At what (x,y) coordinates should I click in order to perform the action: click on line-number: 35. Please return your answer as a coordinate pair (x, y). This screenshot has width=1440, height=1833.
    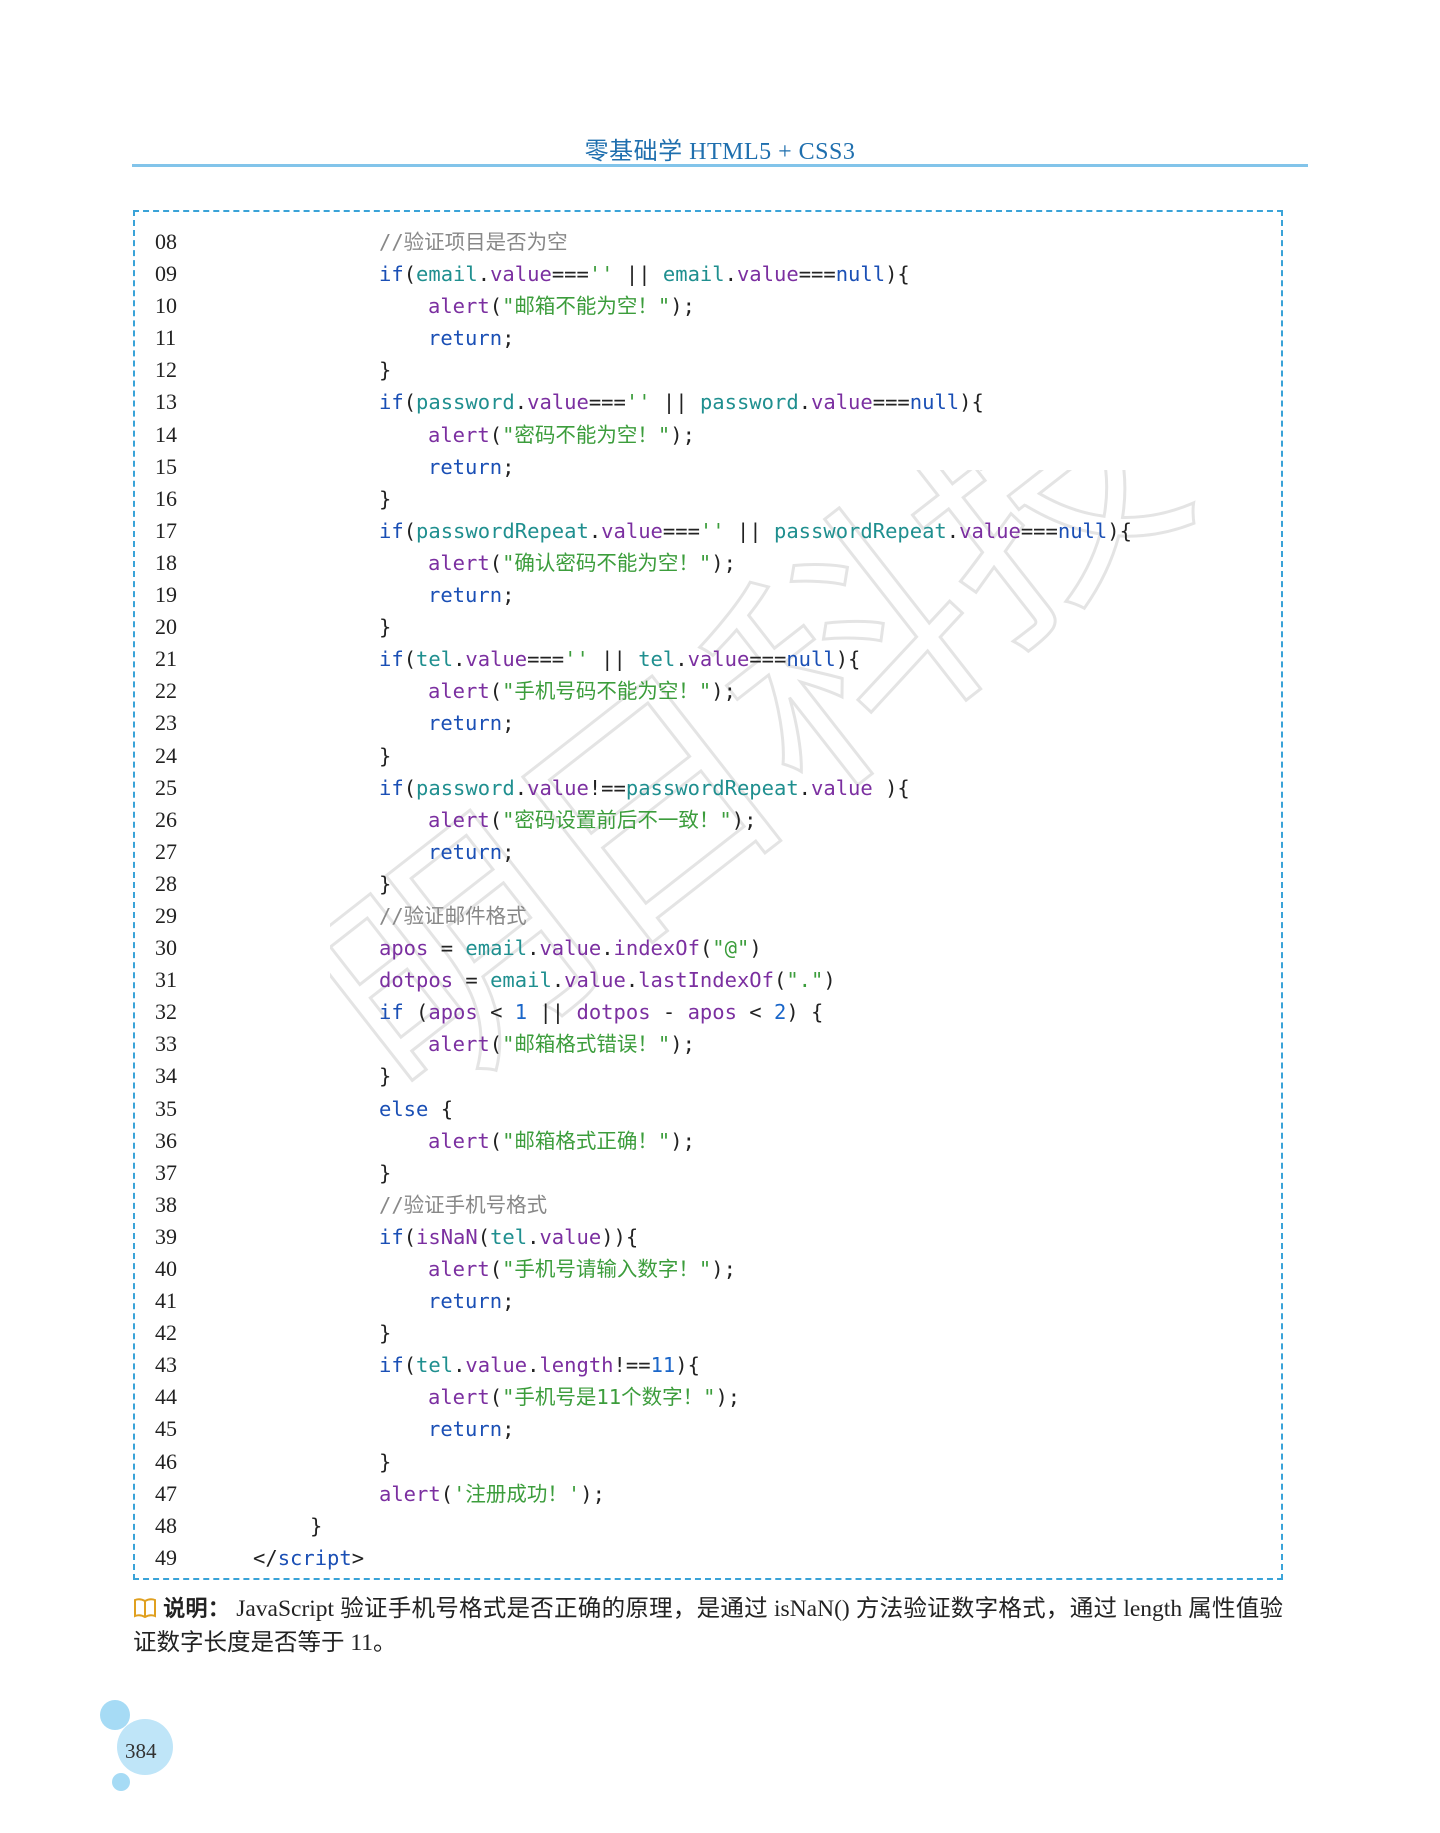
    Looking at the image, I should click on (166, 1108).